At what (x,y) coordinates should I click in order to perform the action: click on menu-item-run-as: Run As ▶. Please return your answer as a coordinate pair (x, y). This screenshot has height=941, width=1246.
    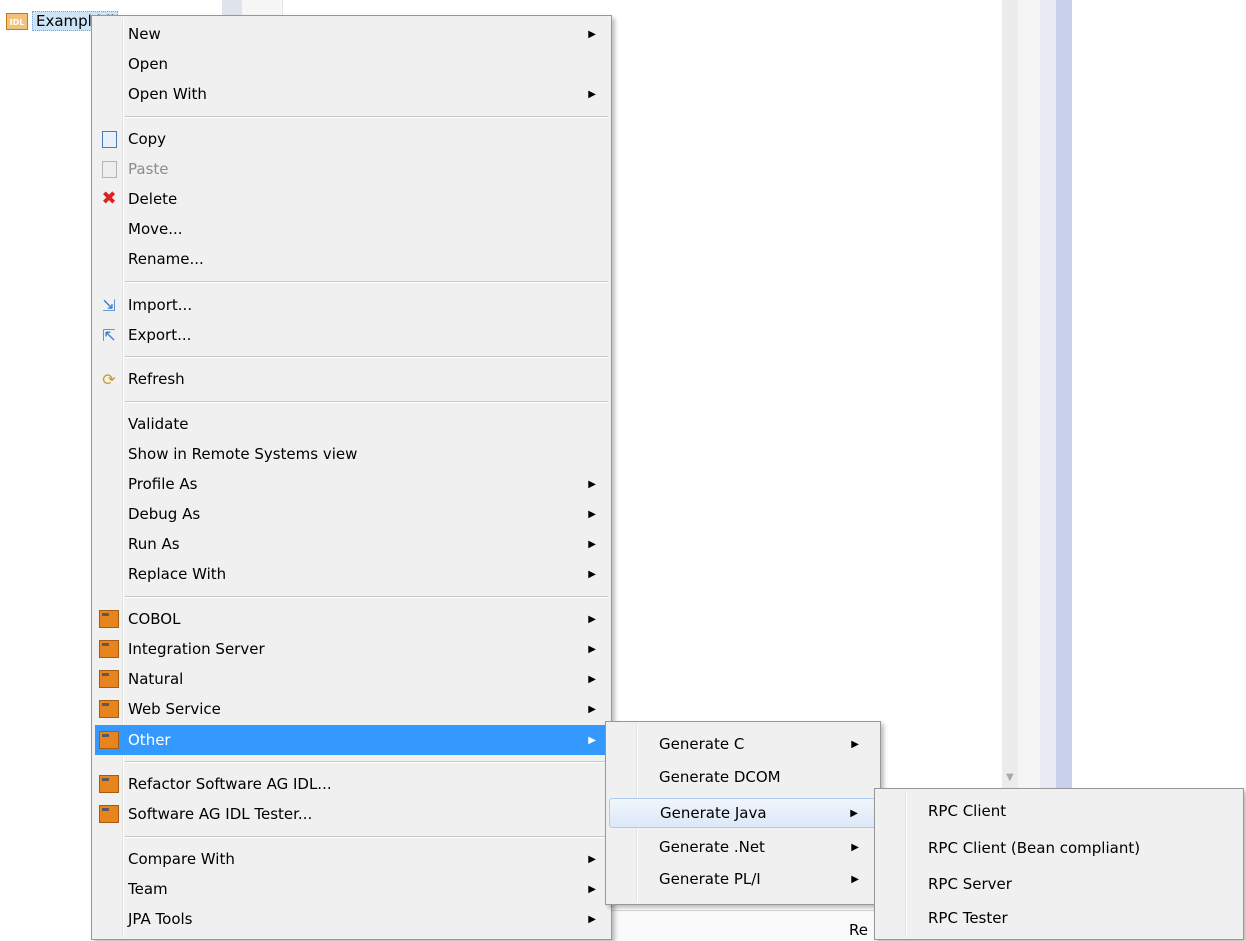
    Looking at the image, I should click on (351, 544).